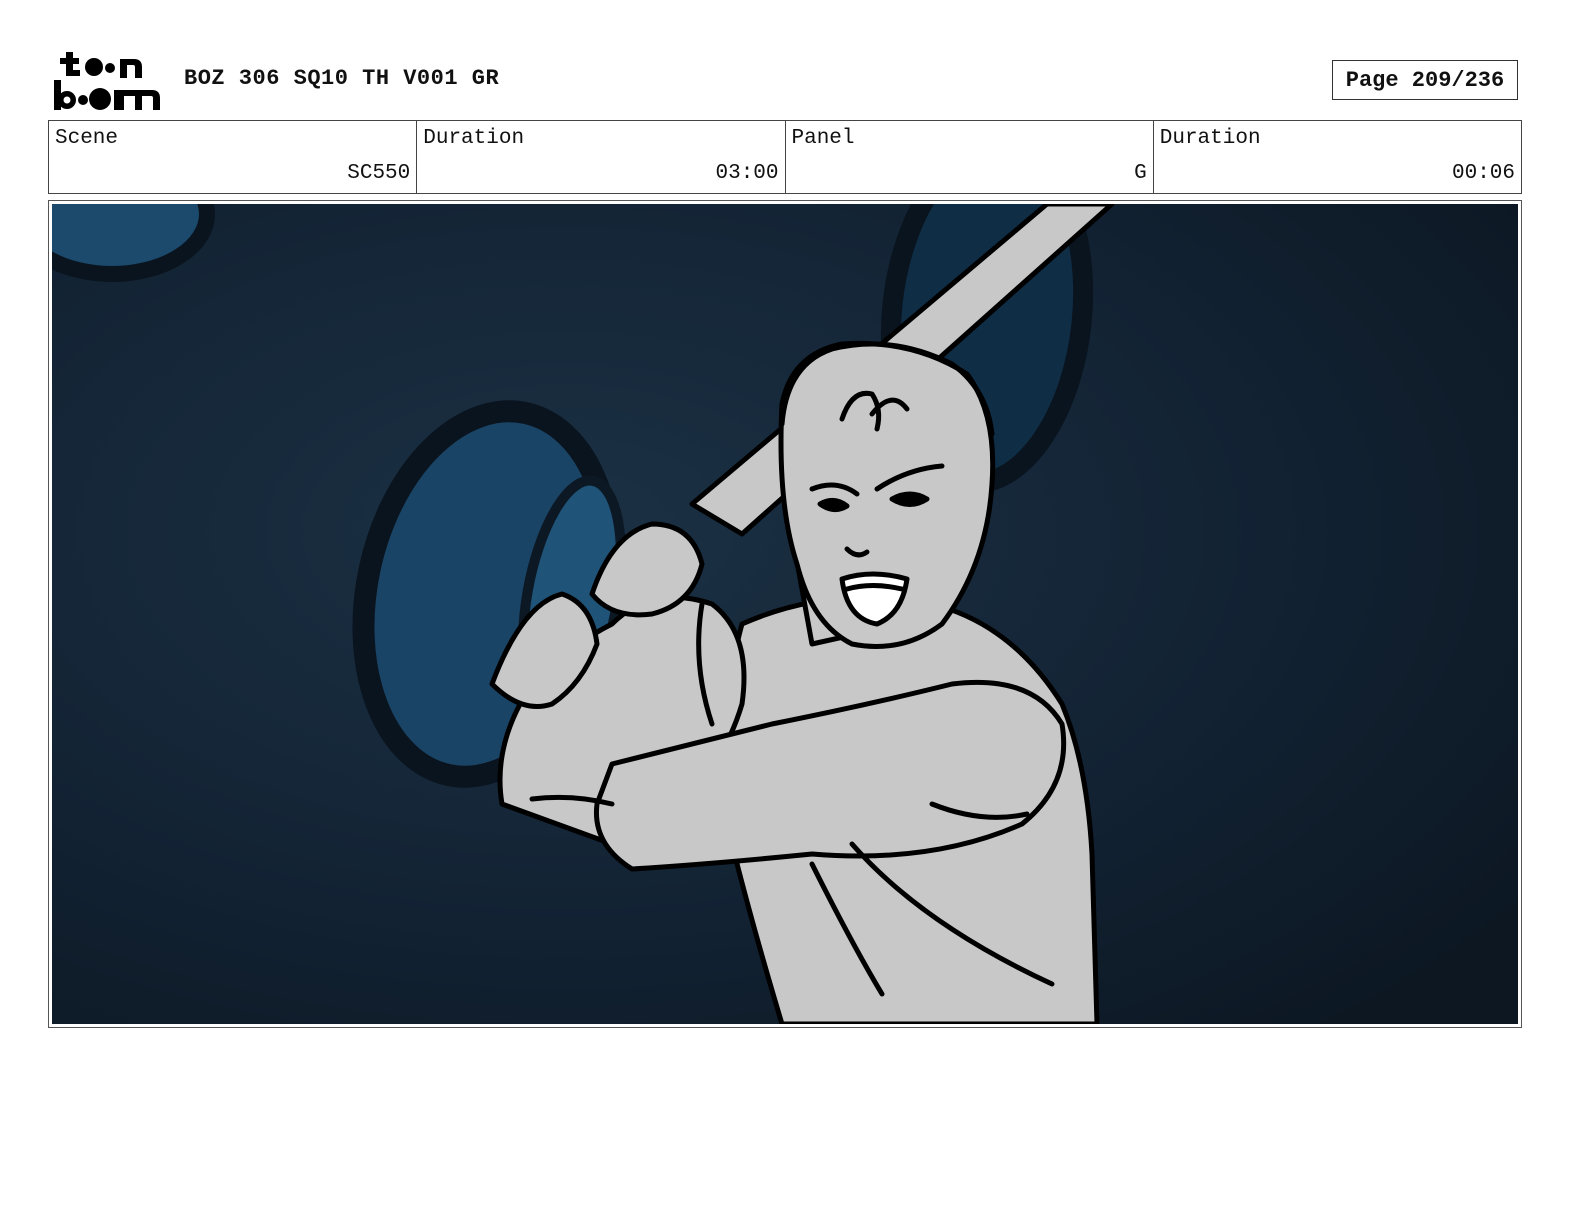 This screenshot has height=1224, width=1584. What do you see at coordinates (107, 81) in the screenshot?
I see `toon-boom-logo` at bounding box center [107, 81].